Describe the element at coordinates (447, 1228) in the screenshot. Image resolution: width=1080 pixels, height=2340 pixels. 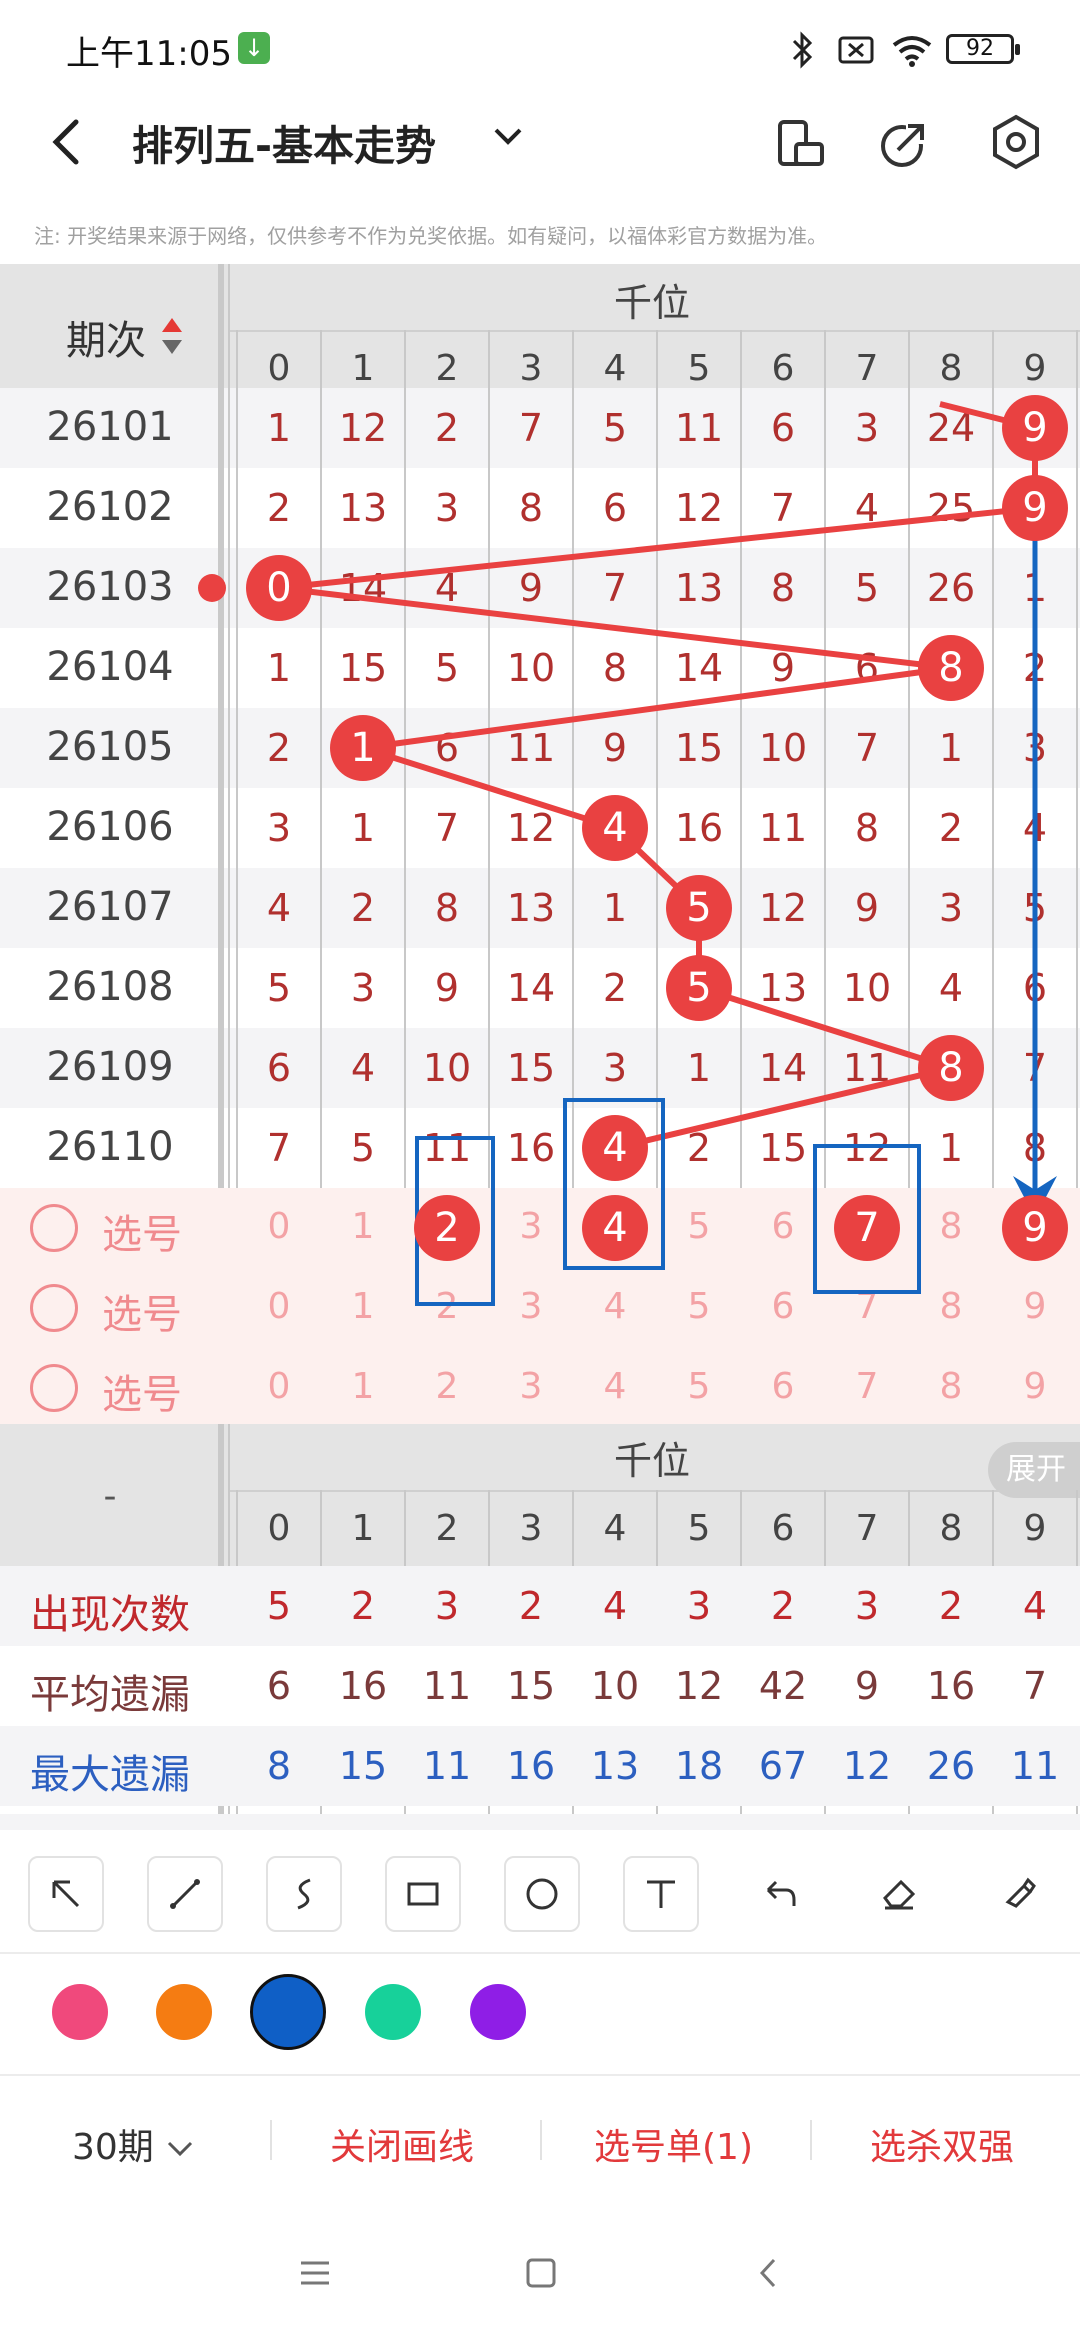
I see `picked-ball: 2` at that location.